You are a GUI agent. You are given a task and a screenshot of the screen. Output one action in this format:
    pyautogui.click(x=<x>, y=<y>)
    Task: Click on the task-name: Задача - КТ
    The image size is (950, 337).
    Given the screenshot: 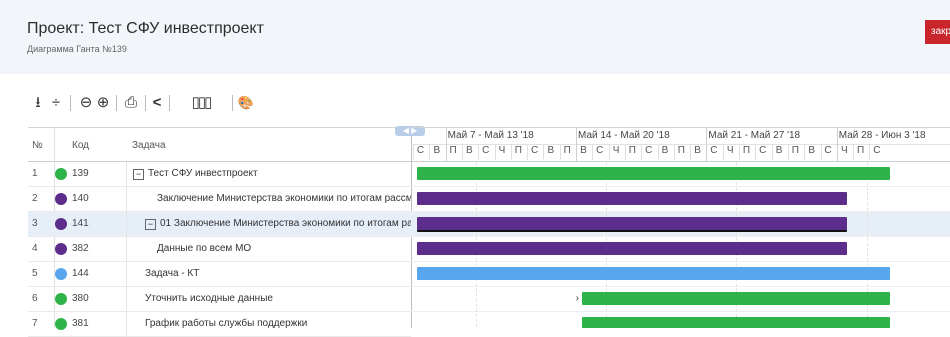 What is the action you would take?
    pyautogui.click(x=268, y=274)
    